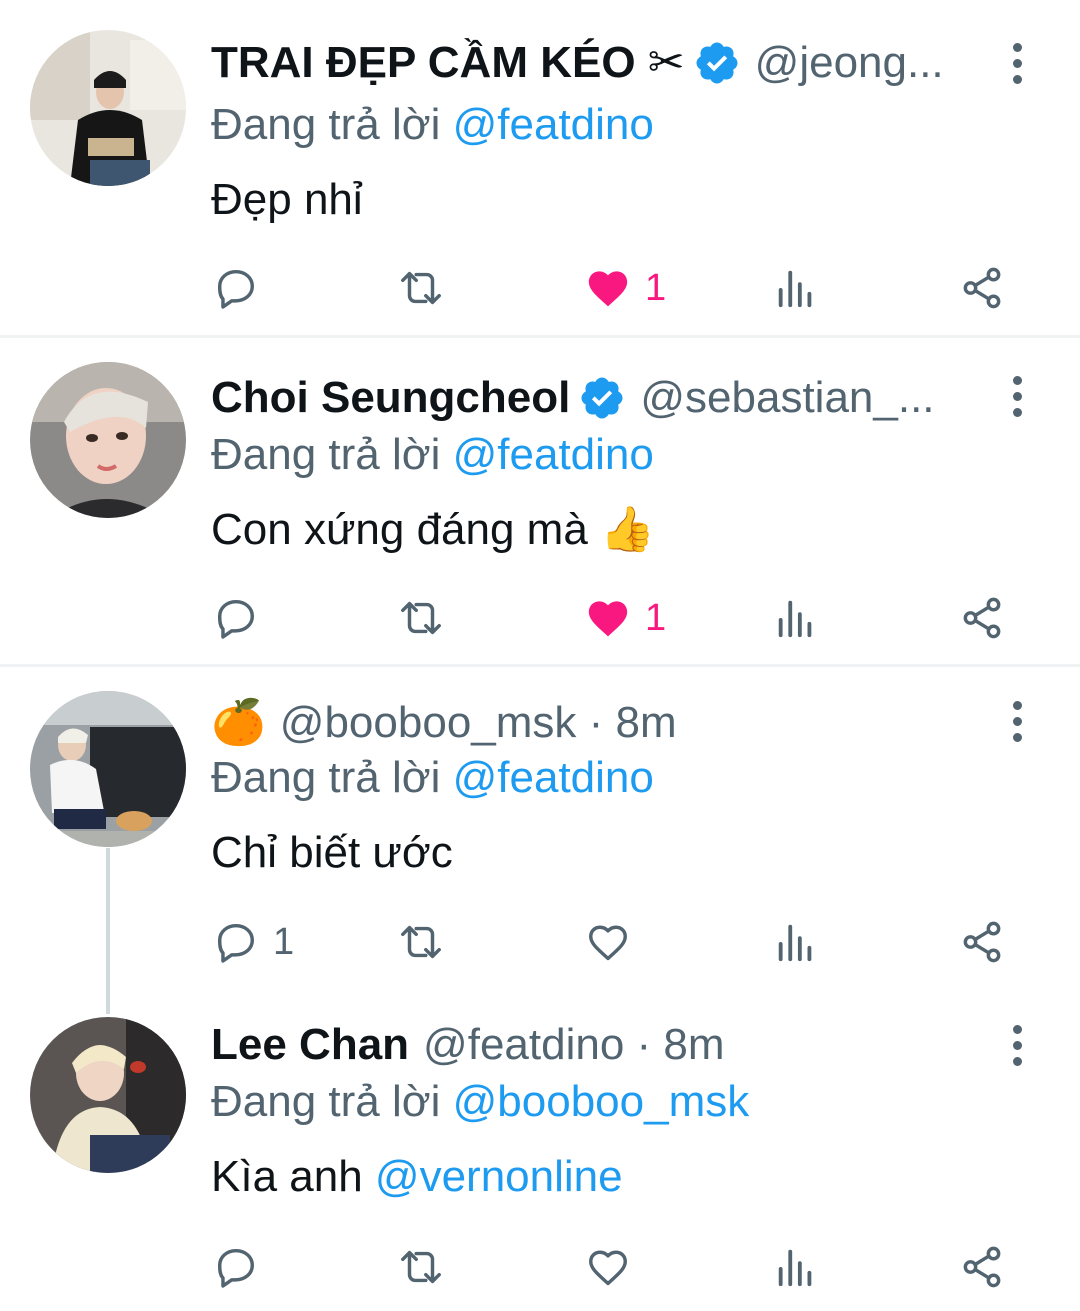  What do you see at coordinates (310, 1045) in the screenshot?
I see `display-name: Lee Chan` at bounding box center [310, 1045].